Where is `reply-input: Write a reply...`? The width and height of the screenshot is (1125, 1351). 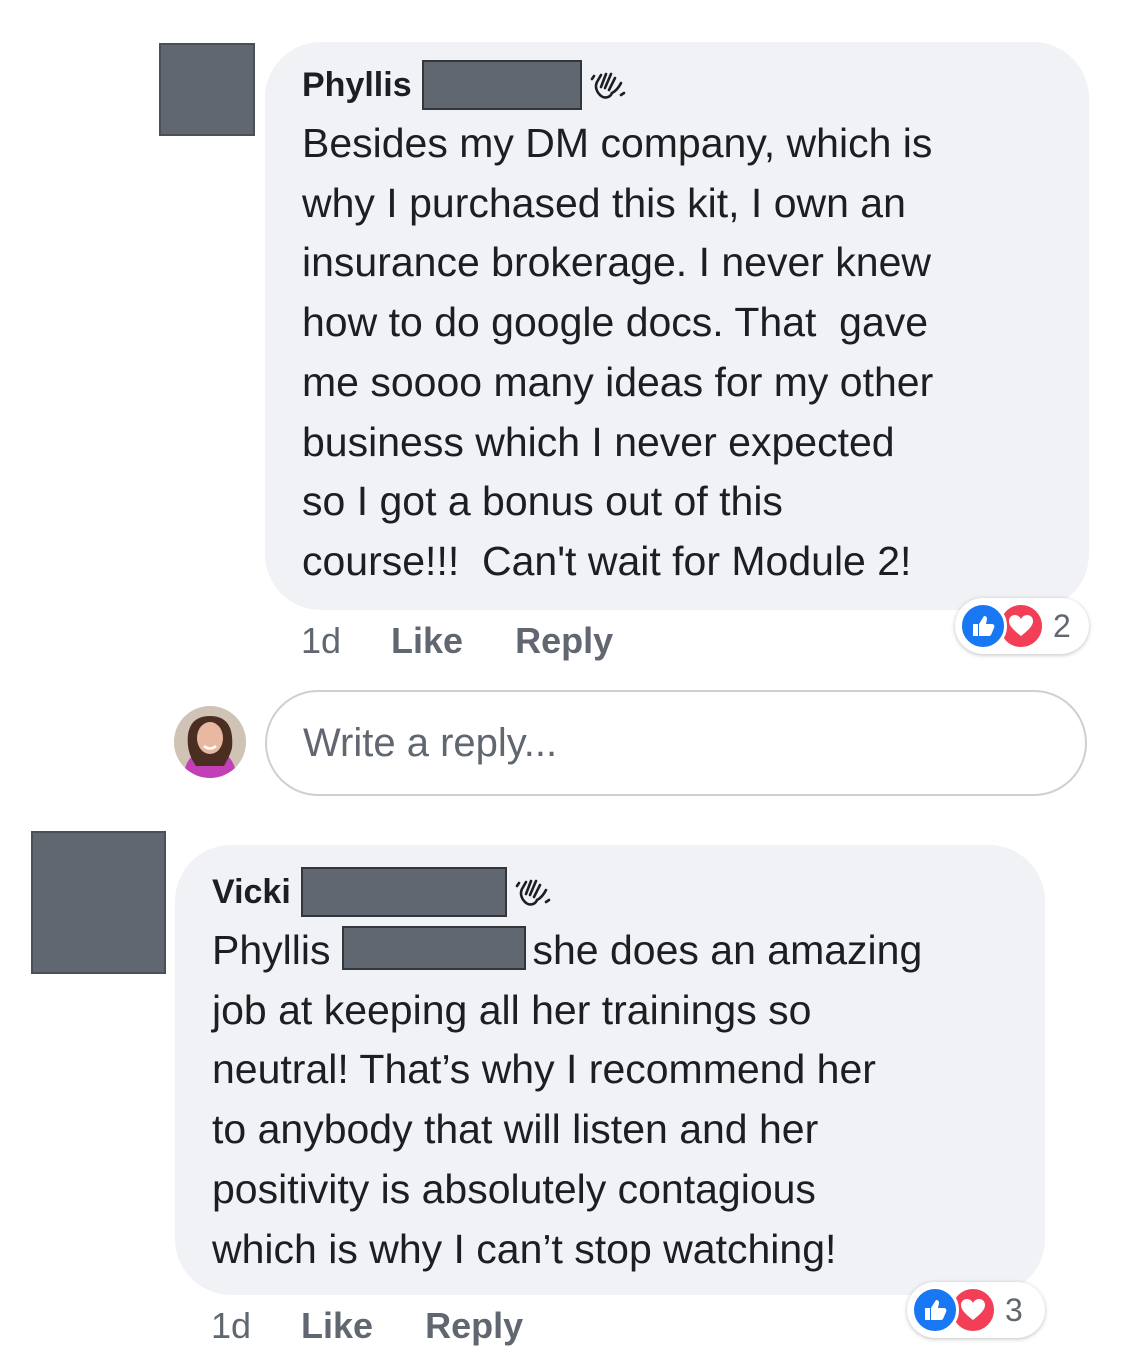 reply-input: Write a reply... is located at coordinates (676, 743).